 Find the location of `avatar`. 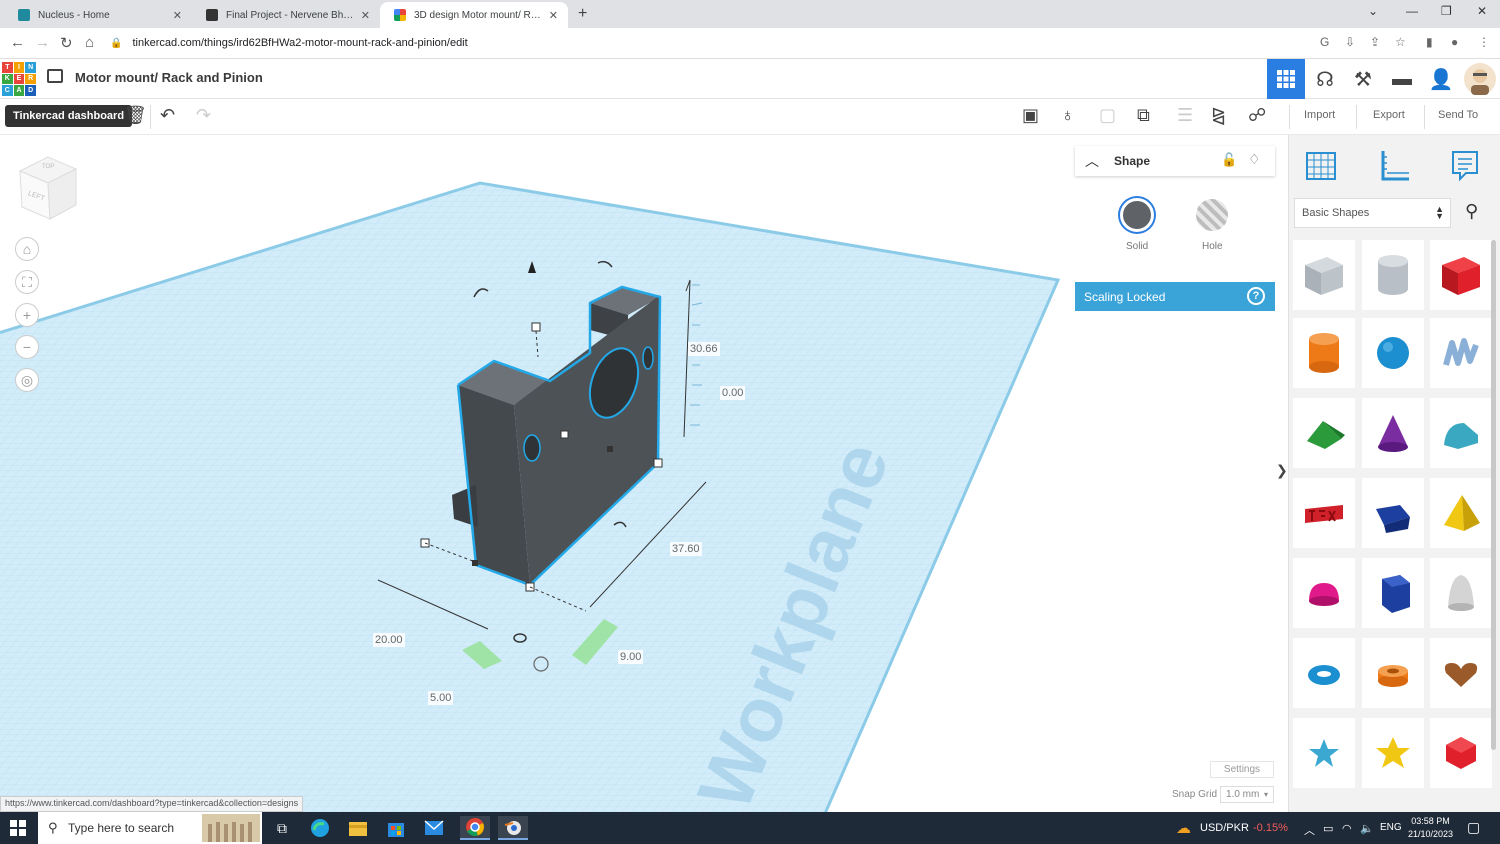

avatar is located at coordinates (1480, 79).